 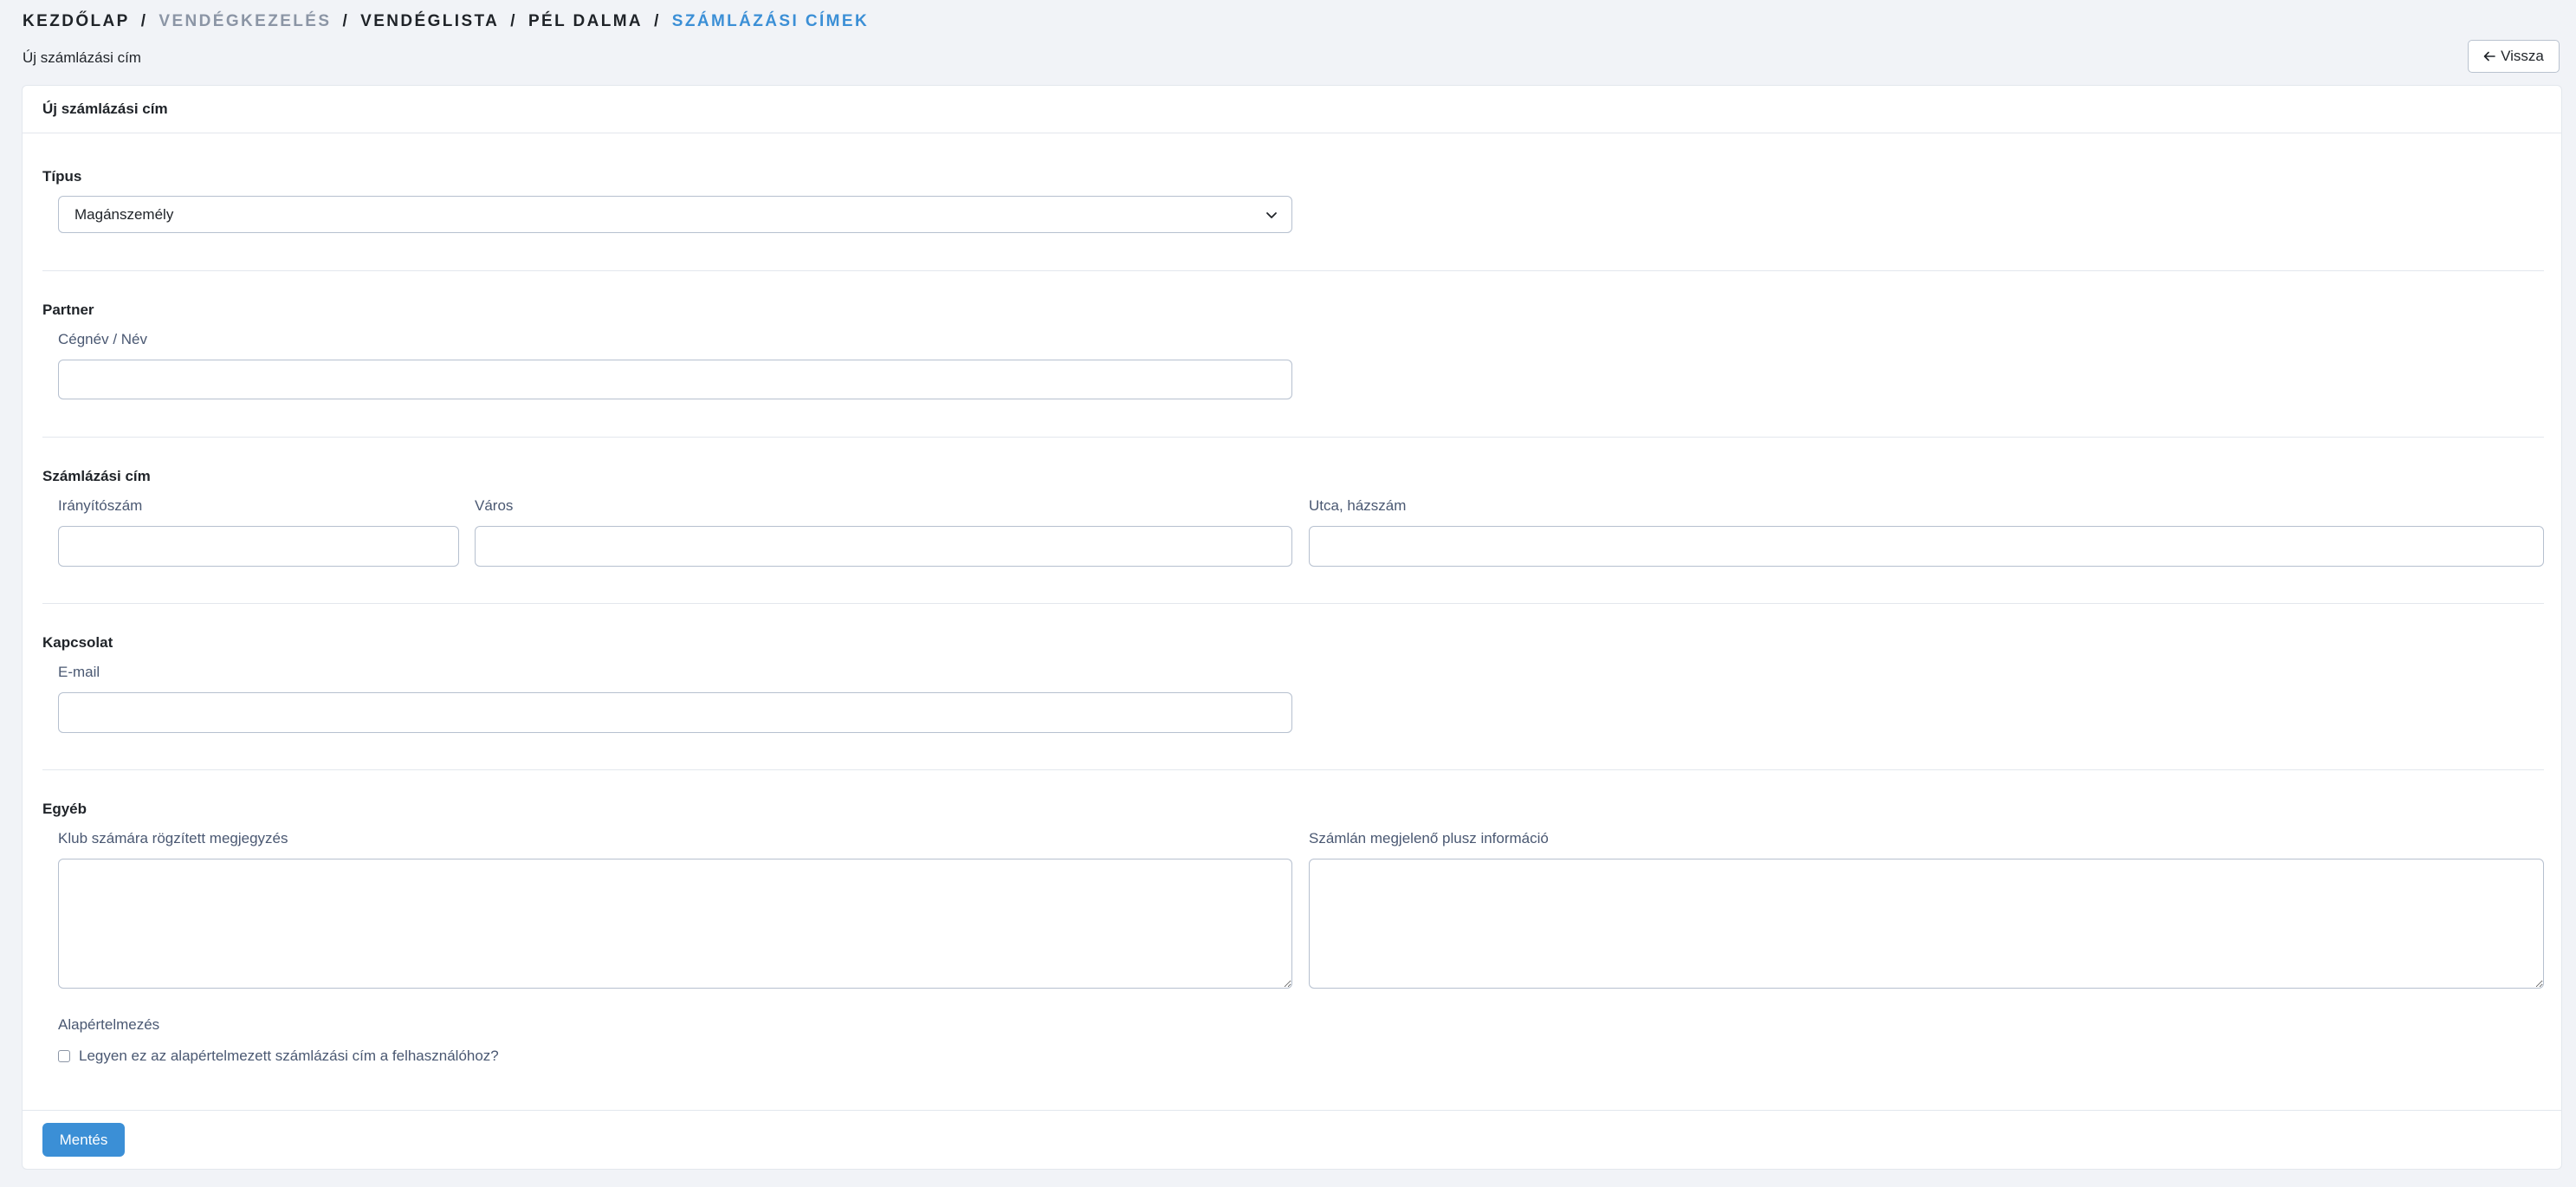 I want to click on street-label: Utca, házszám, so click(x=1358, y=505).